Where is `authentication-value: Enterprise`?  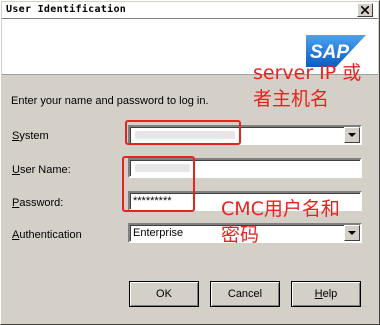
authentication-value: Enterprise is located at coordinates (158, 233).